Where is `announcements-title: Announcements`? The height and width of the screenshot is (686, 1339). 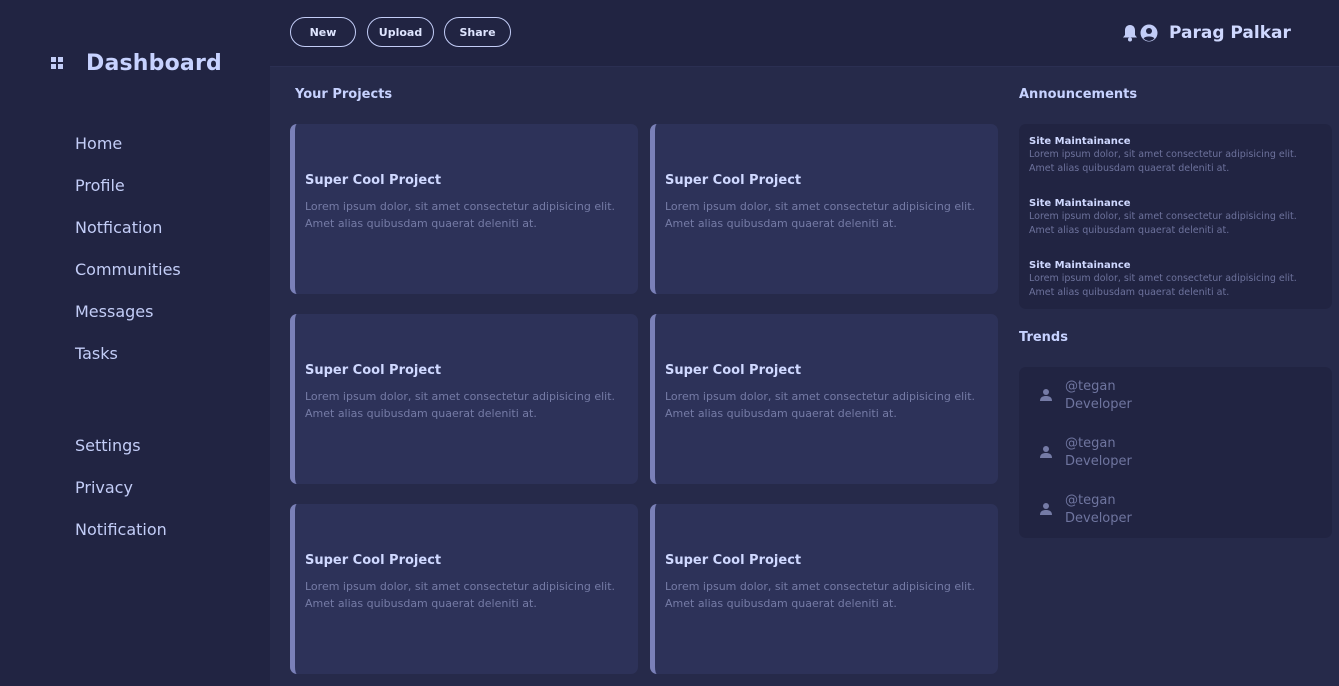
announcements-title: Announcements is located at coordinates (1078, 94).